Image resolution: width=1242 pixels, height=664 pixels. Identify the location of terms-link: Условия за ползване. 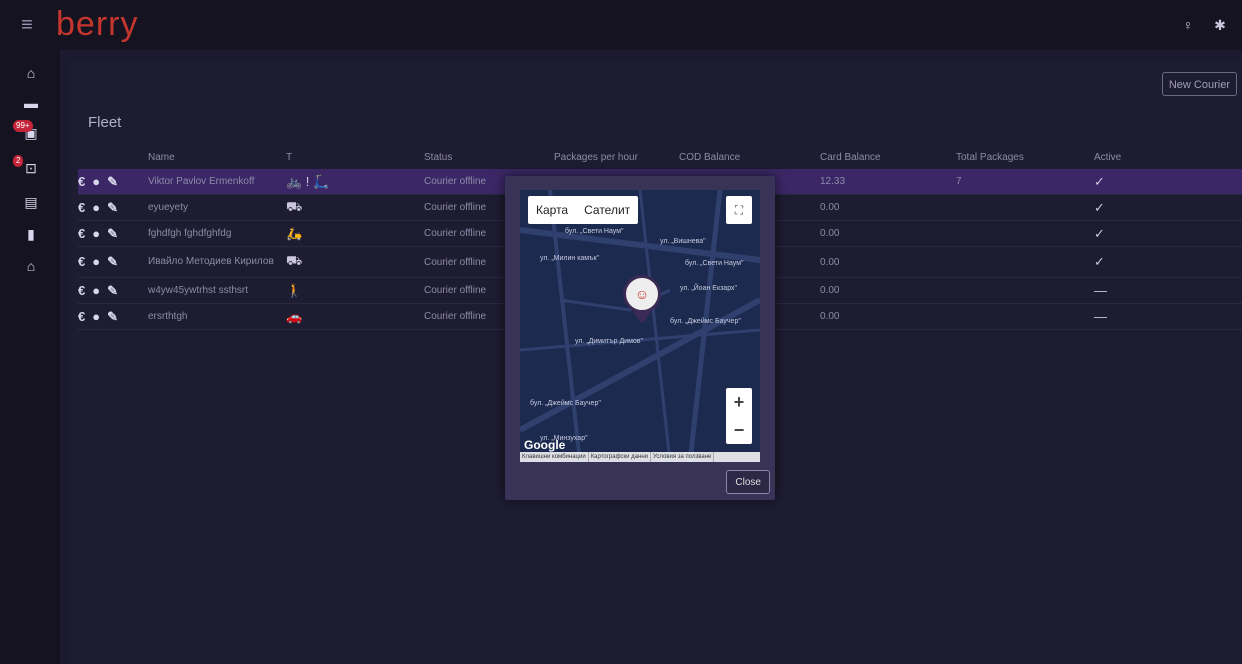
(683, 457).